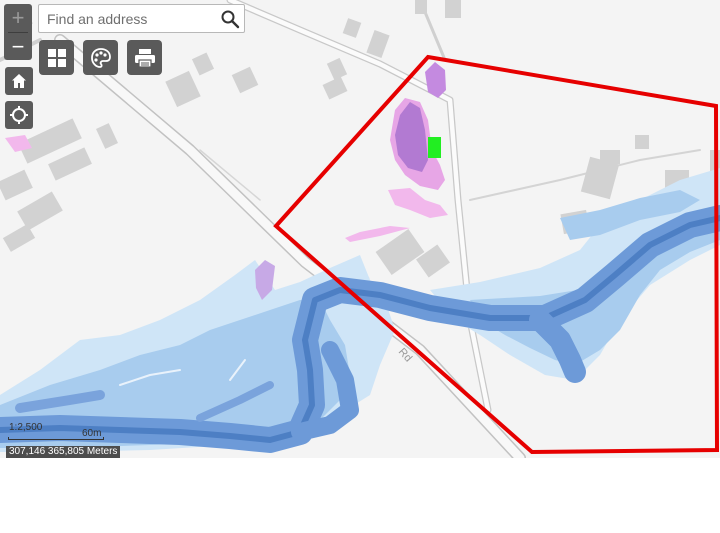 The height and width of the screenshot is (533, 720). I want to click on scale-ratio: 1:2,500, so click(26, 427).